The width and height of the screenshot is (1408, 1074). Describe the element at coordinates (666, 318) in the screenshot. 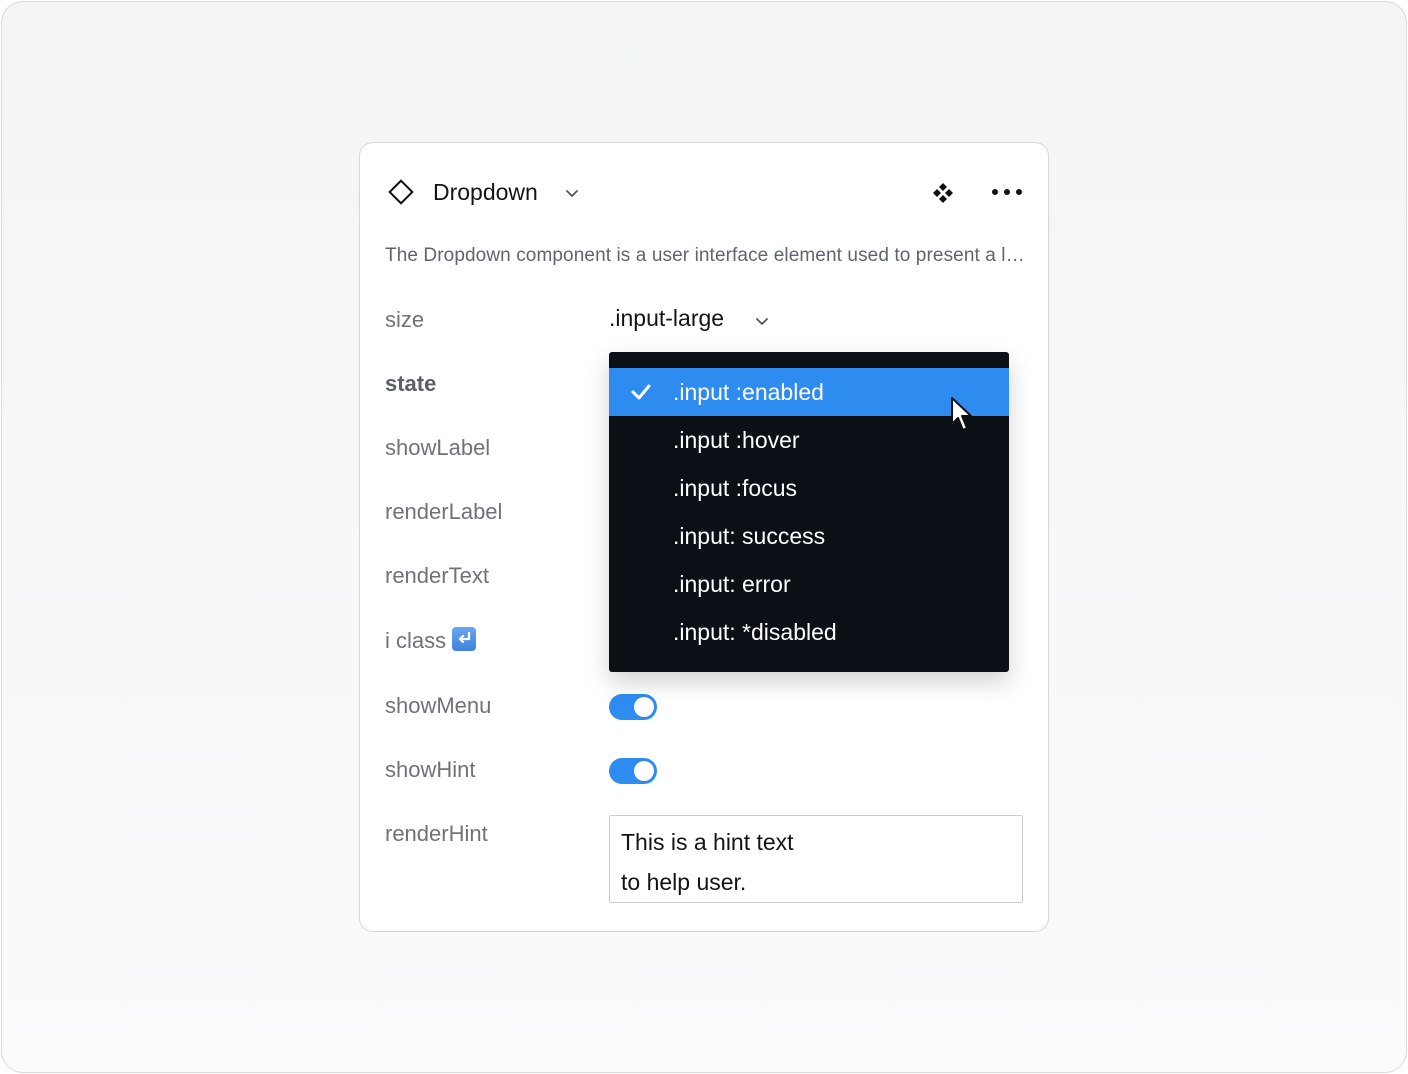

I see `size-select: .input-large` at that location.